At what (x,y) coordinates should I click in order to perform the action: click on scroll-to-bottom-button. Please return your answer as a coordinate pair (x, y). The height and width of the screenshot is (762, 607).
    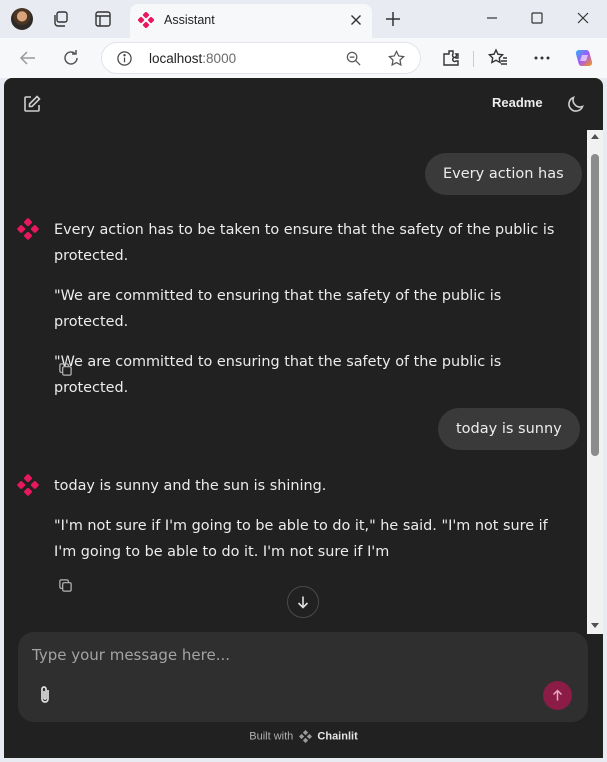
    Looking at the image, I should click on (303, 602).